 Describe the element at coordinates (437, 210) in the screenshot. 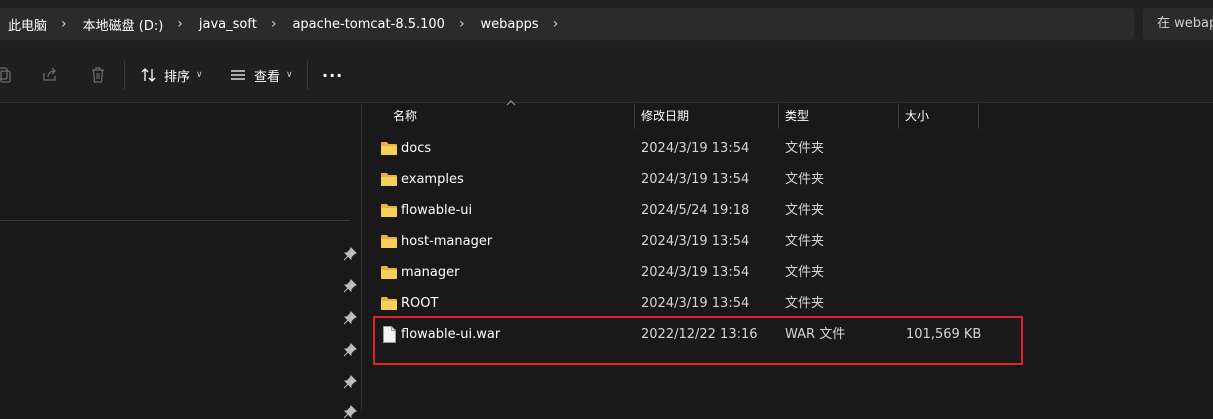

I see `file-name: flowable-ui` at that location.